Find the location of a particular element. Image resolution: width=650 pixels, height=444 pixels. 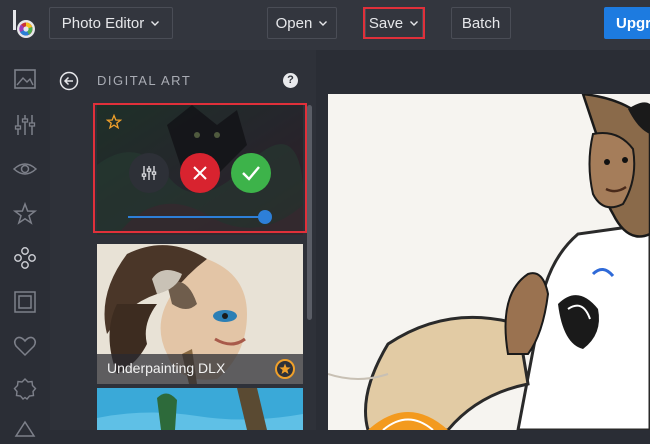

app-menu-button: Photo Editor is located at coordinates (111, 23).